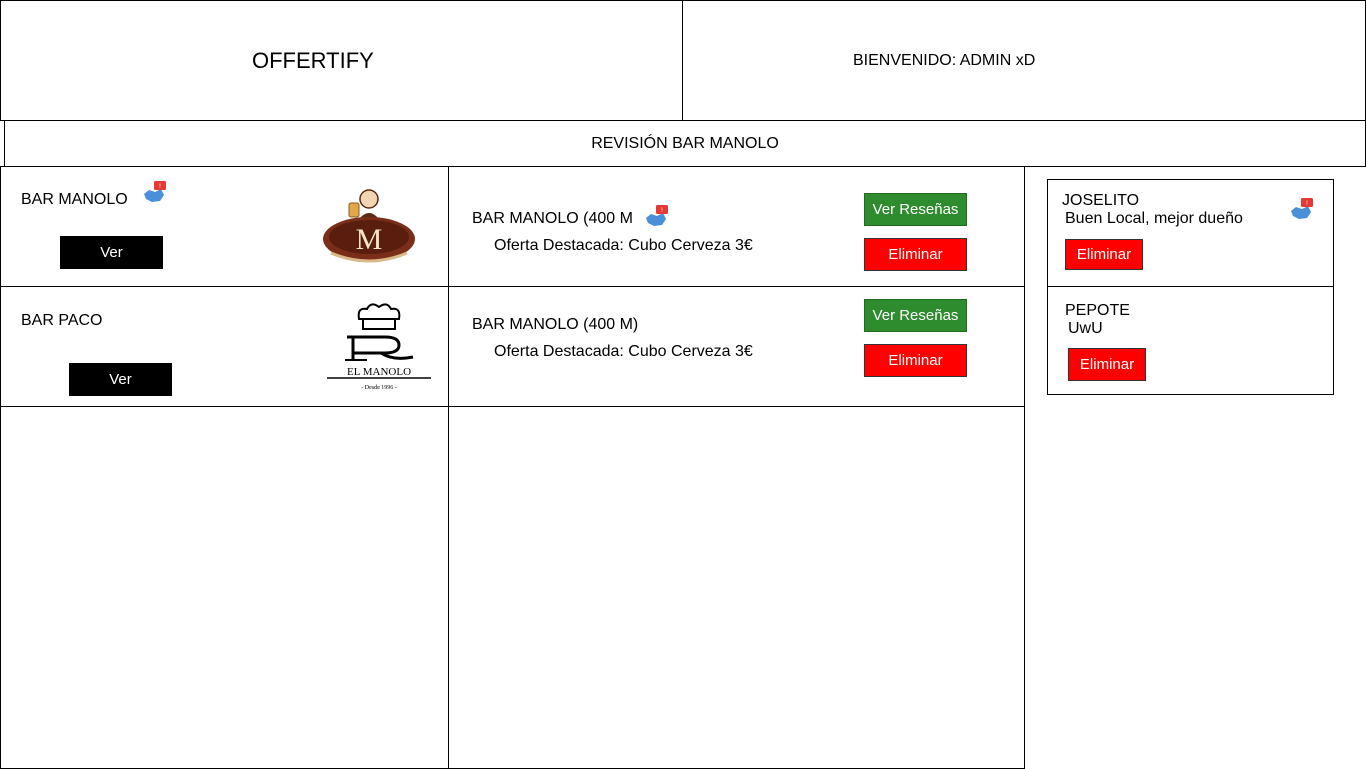  What do you see at coordinates (313, 60) in the screenshot?
I see `app-title: OFFERTIFY` at bounding box center [313, 60].